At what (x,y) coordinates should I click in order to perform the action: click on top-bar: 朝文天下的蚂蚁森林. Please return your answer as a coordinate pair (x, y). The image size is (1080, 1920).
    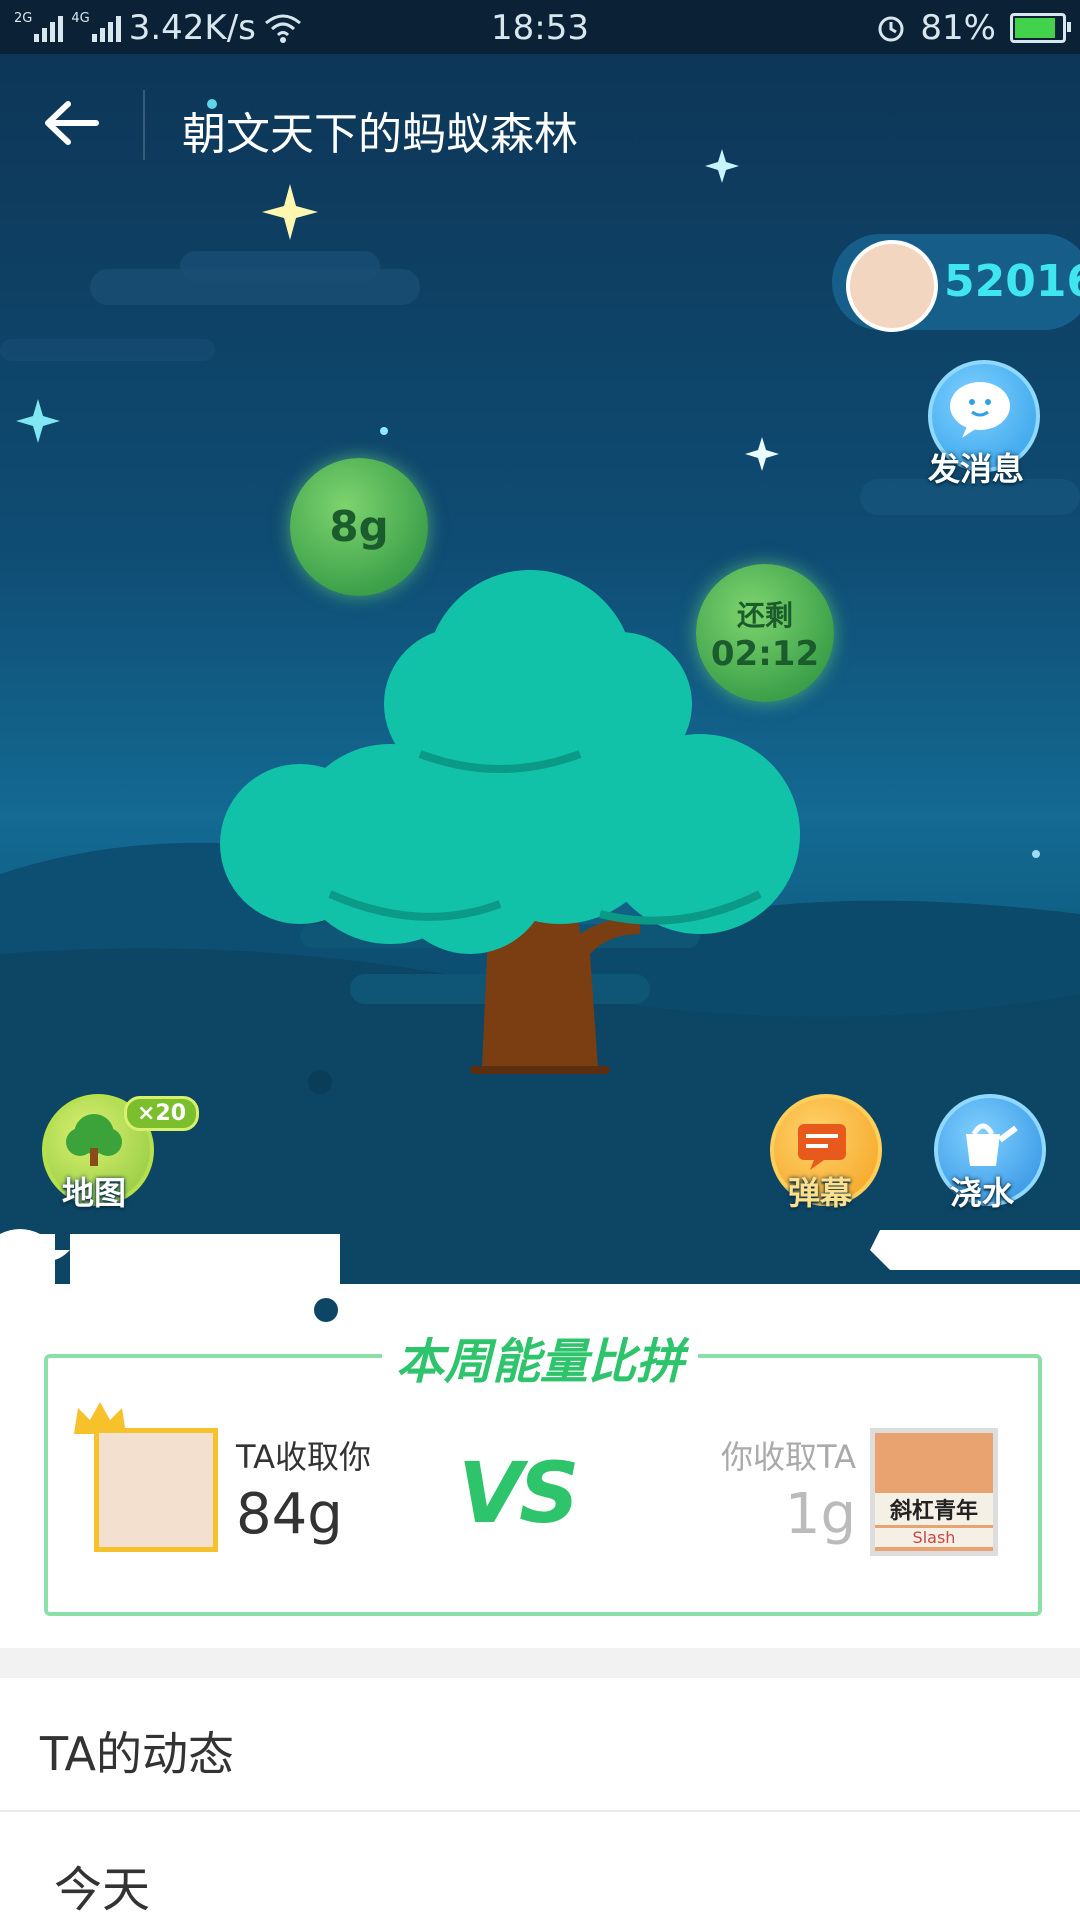
    Looking at the image, I should click on (540, 119).